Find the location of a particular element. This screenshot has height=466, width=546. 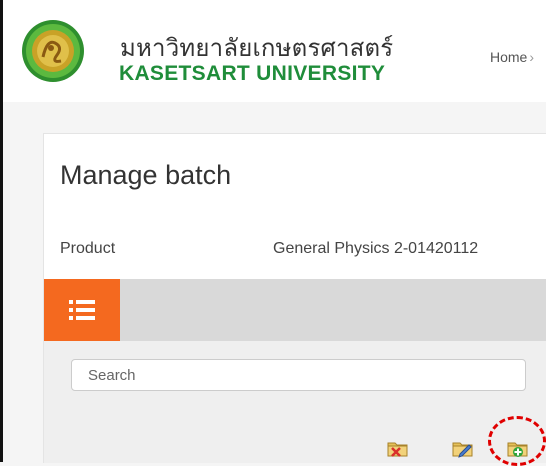

list-icon is located at coordinates (82, 310).